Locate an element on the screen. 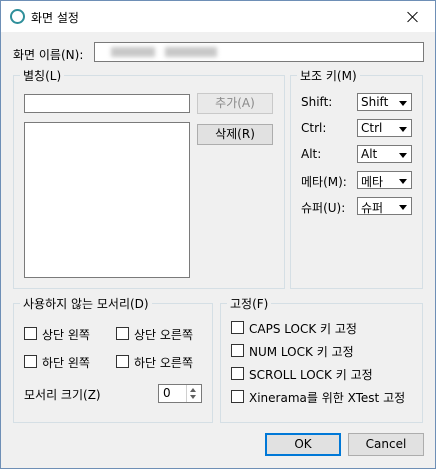 The height and width of the screenshot is (469, 436). alt-select: Alt is located at coordinates (384, 154).